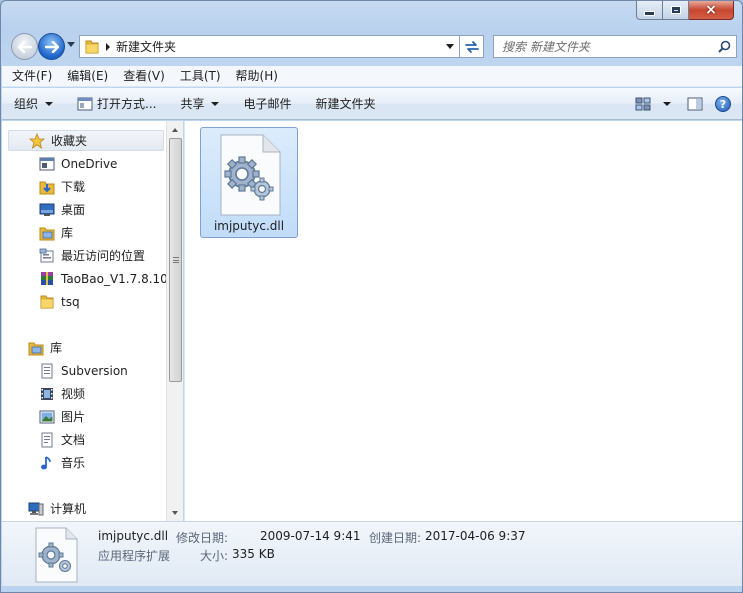 The image size is (743, 593). Describe the element at coordinates (89, 163) in the screenshot. I see `tree-item-label: OneDrive` at that location.